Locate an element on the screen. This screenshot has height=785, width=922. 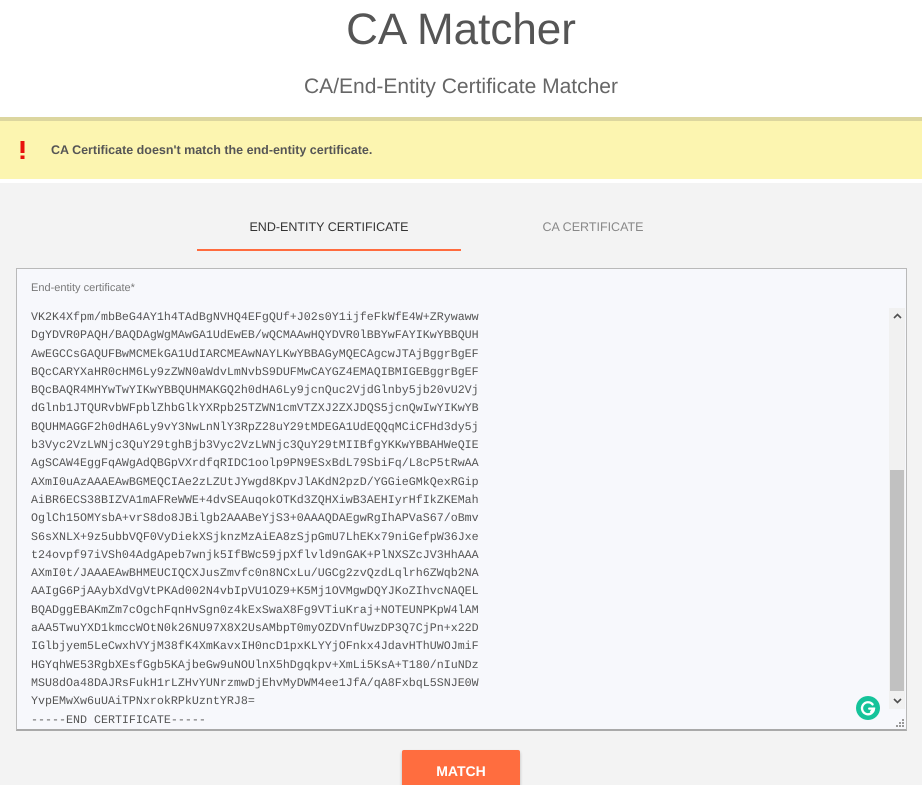
exclamation-icon is located at coordinates (22, 150).